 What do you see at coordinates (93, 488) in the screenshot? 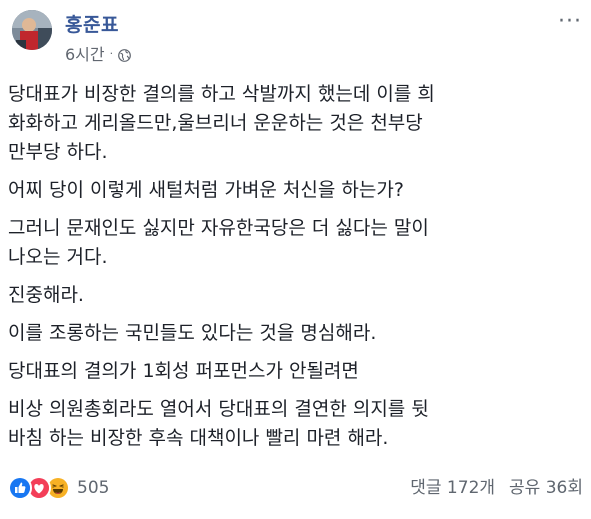
I see `reaction-count: 505` at bounding box center [93, 488].